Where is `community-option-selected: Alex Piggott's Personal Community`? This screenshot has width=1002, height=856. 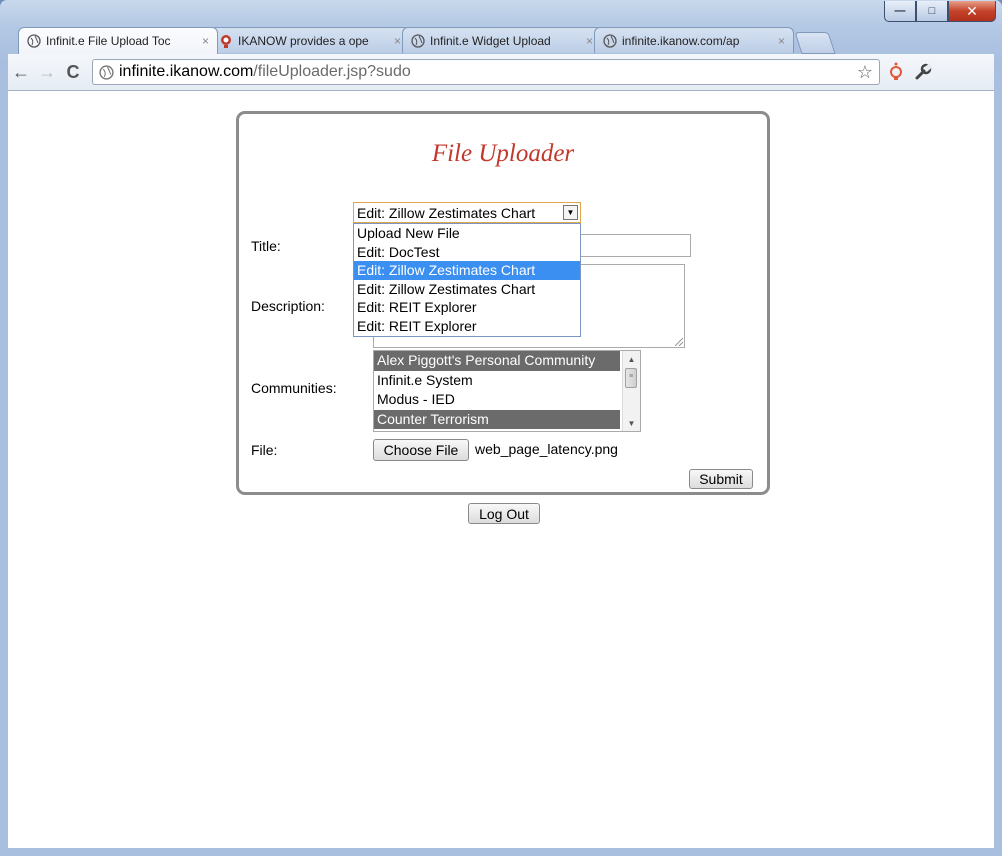
community-option-selected: Alex Piggott's Personal Community is located at coordinates (497, 361).